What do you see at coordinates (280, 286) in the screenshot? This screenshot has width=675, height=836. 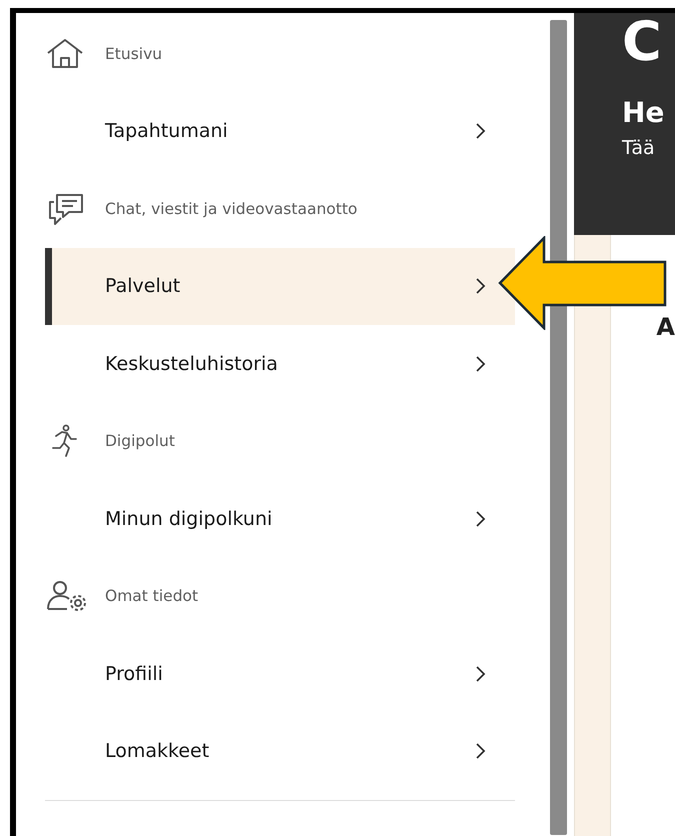 I see `nav-link: Palvelut` at bounding box center [280, 286].